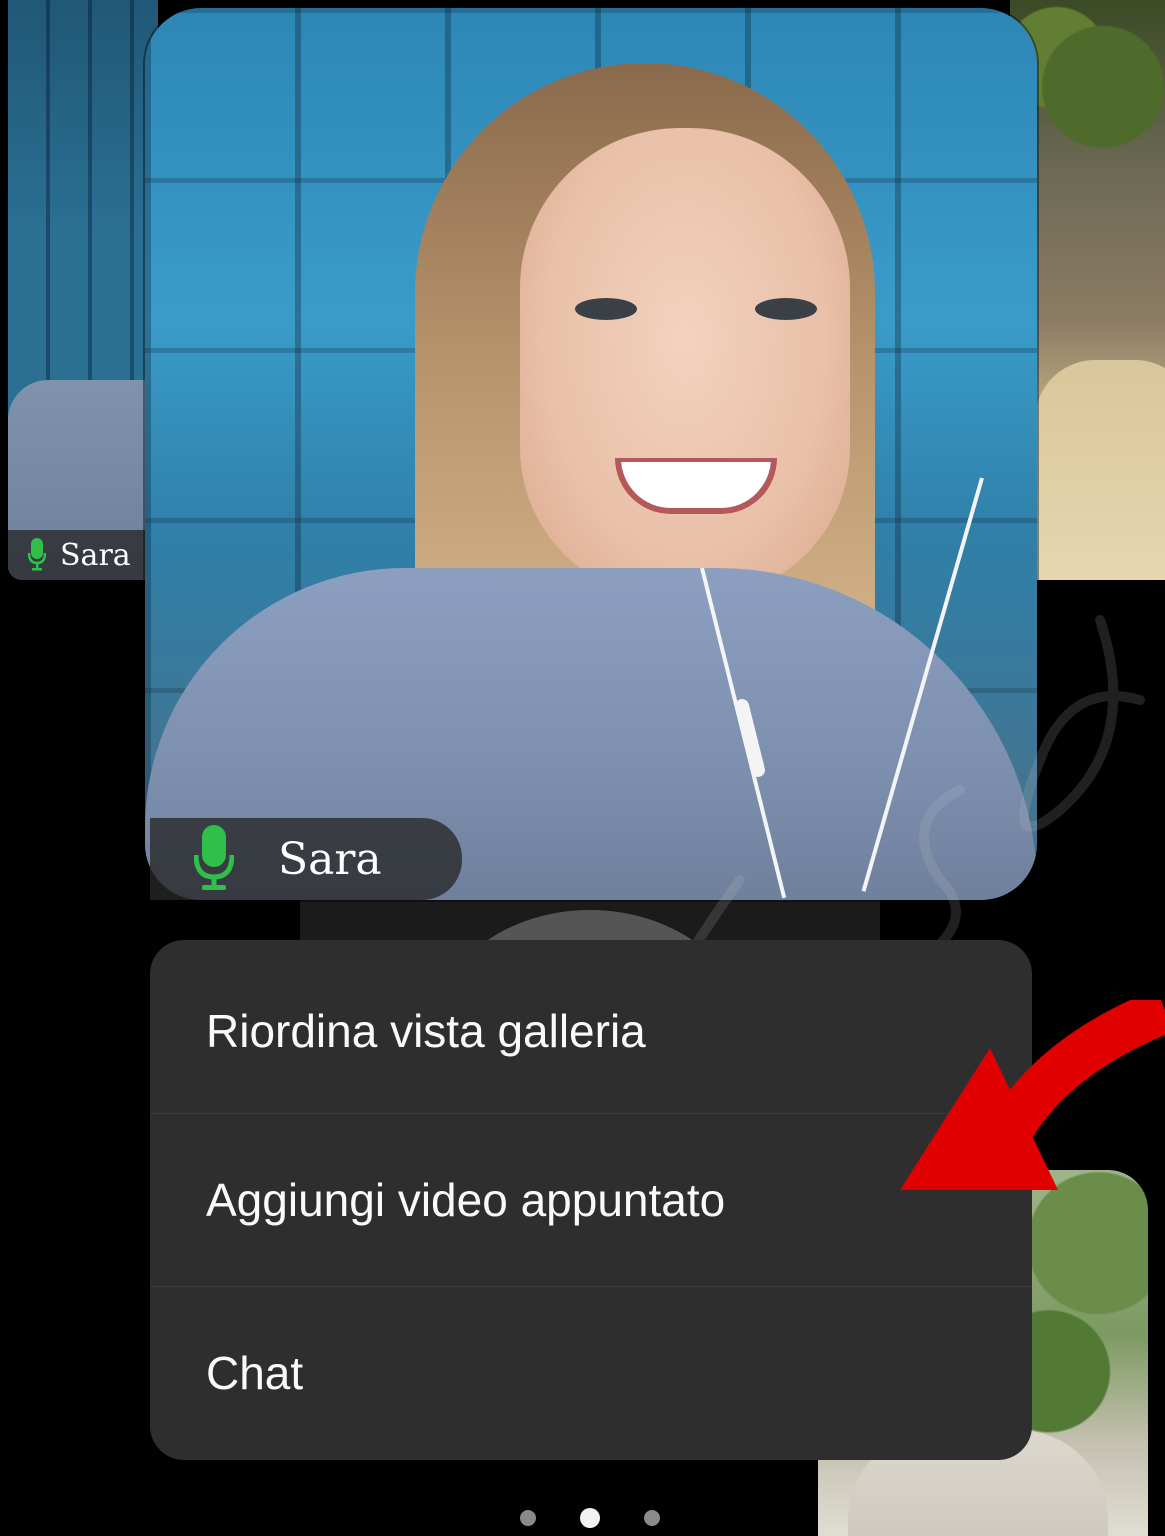  What do you see at coordinates (1032, 1095) in the screenshot?
I see `annotation-arrow-icon` at bounding box center [1032, 1095].